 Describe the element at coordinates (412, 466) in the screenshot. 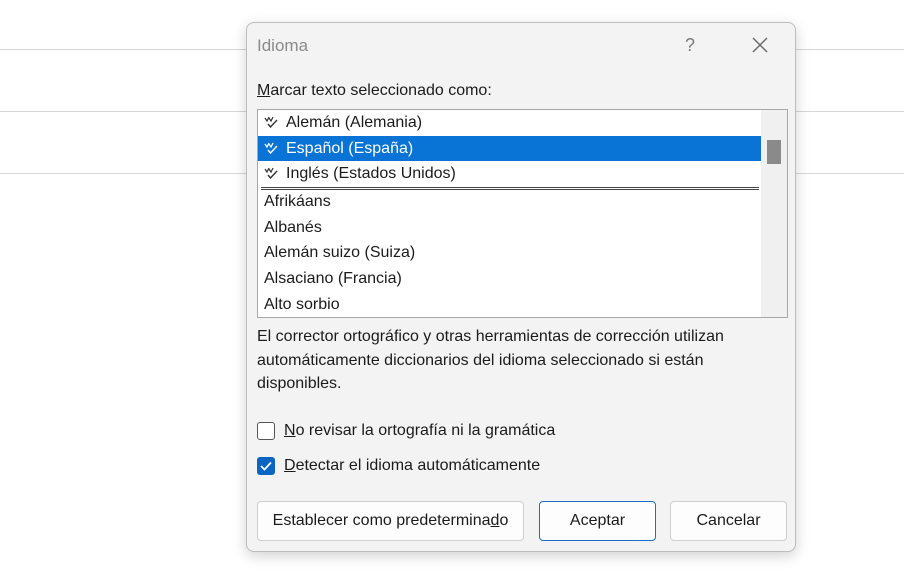

I see `auto-detect-label: Detectar el idioma automáticamente` at that location.